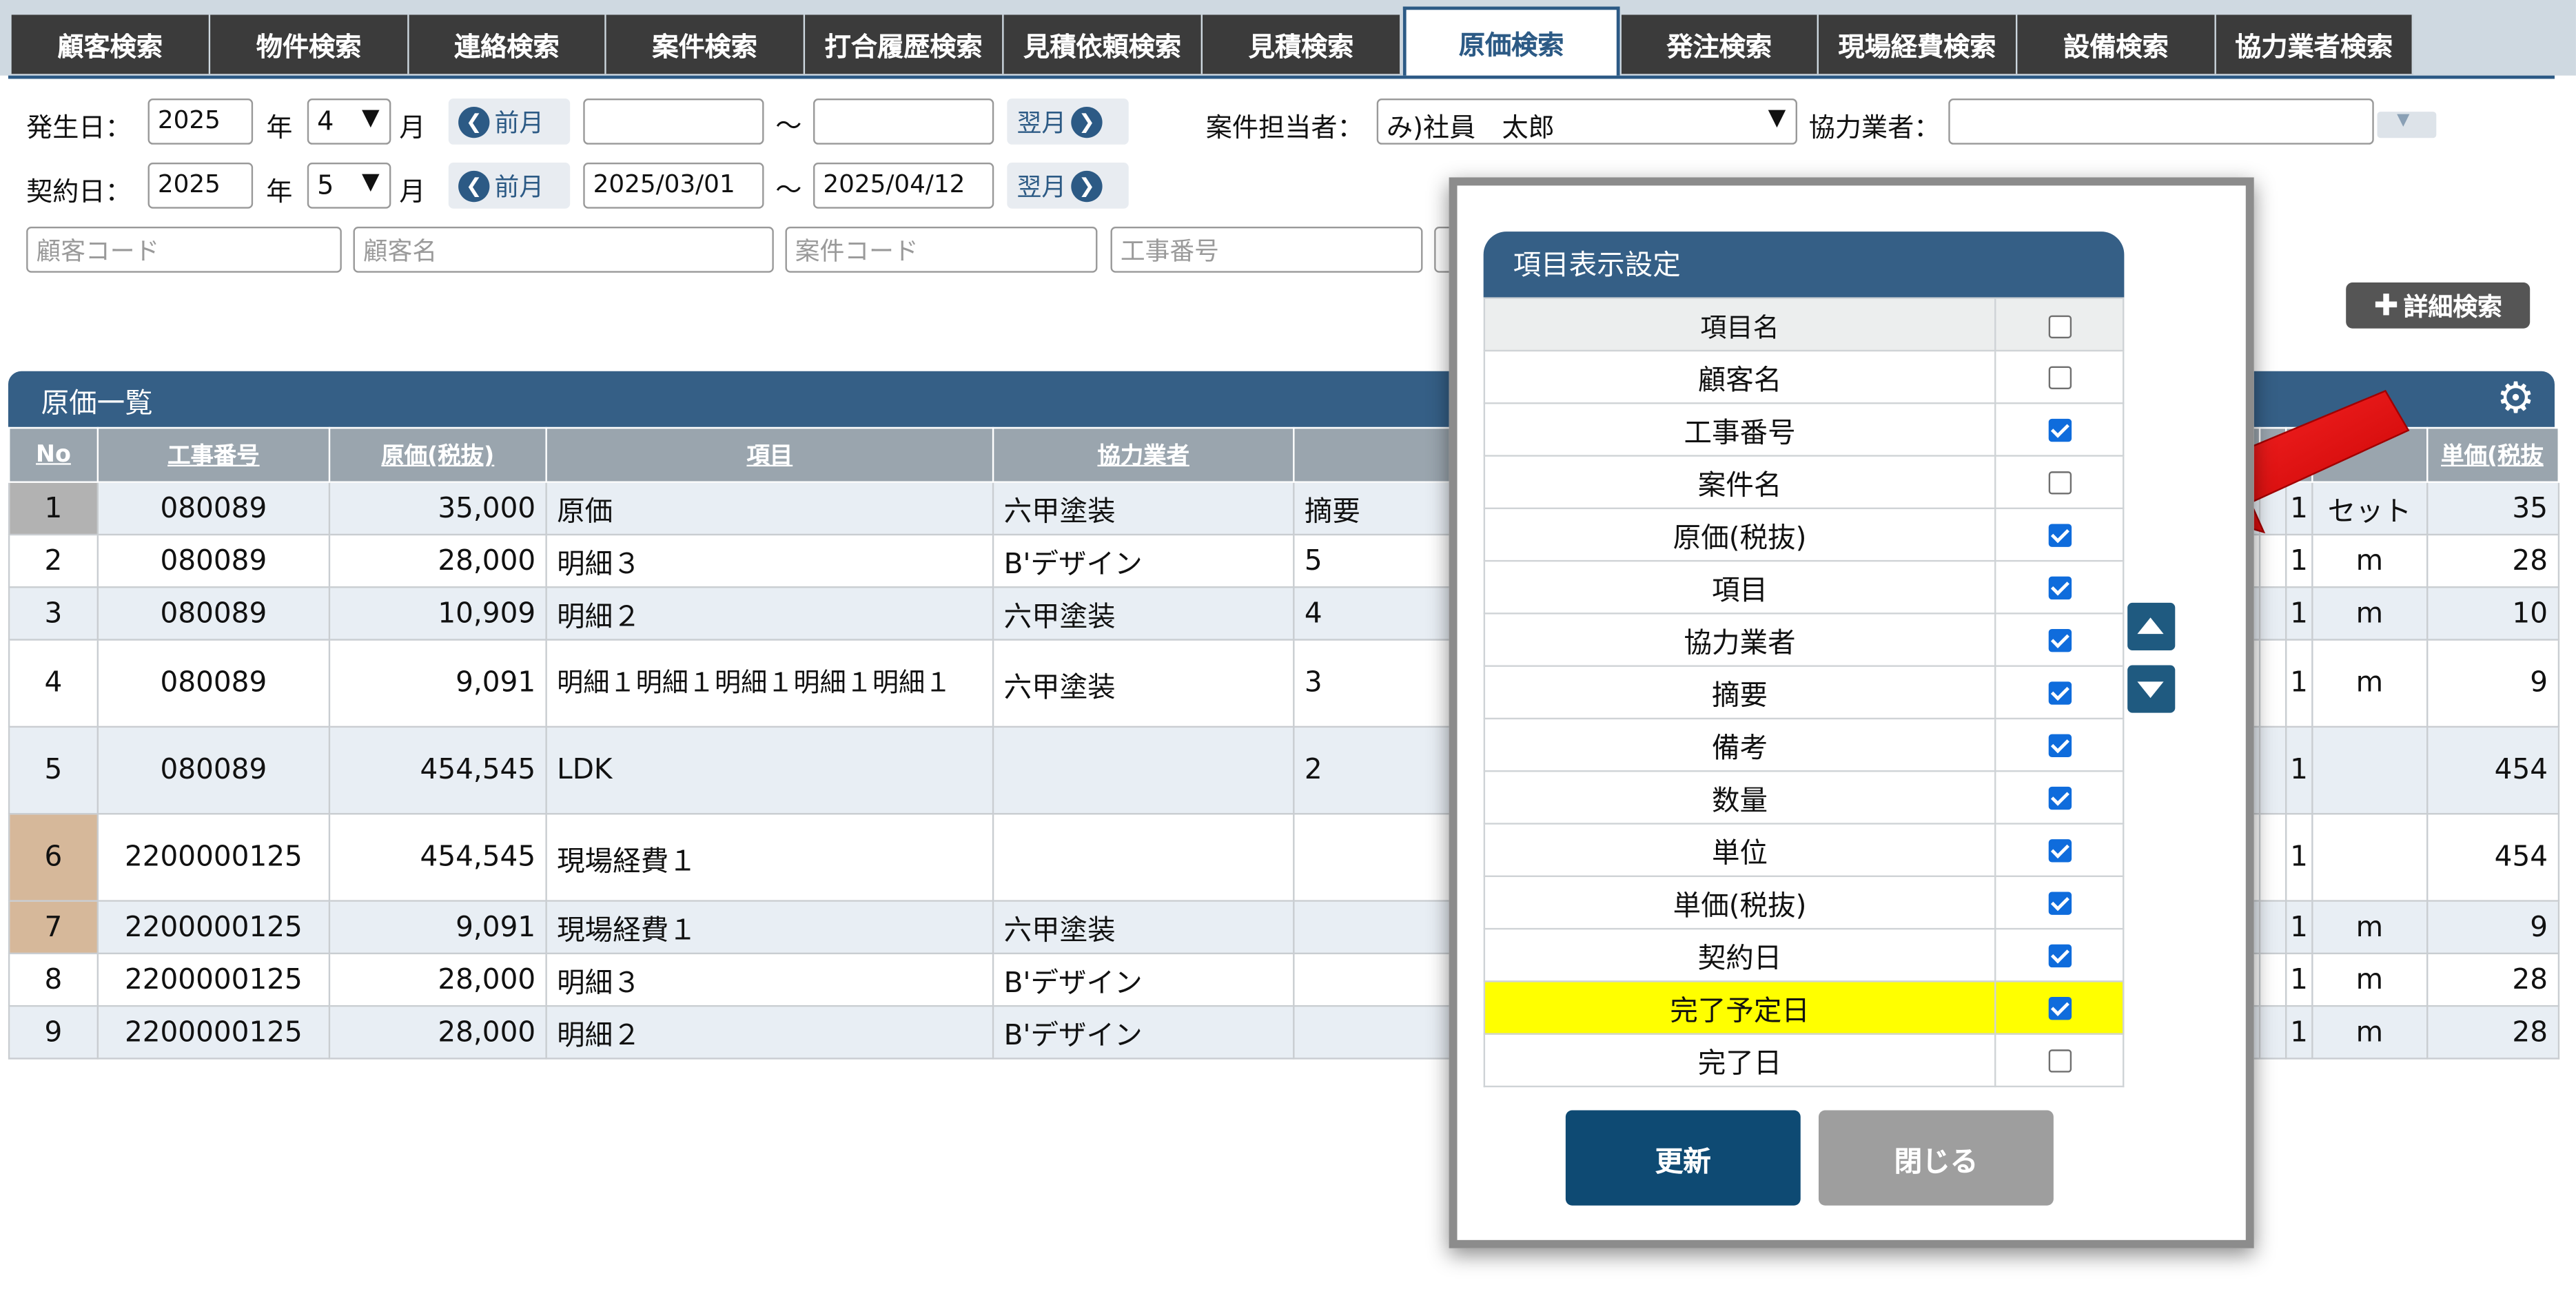 The height and width of the screenshot is (1298, 2576). Describe the element at coordinates (1804, 587) in the screenshot. I see `settings-row-item: 項目` at that location.